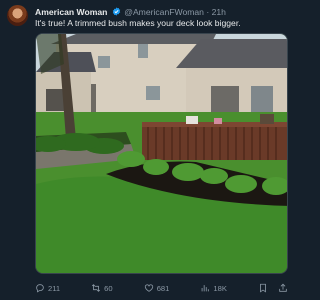 Image resolution: width=320 pixels, height=300 pixels. I want to click on like-count: 681, so click(163, 288).